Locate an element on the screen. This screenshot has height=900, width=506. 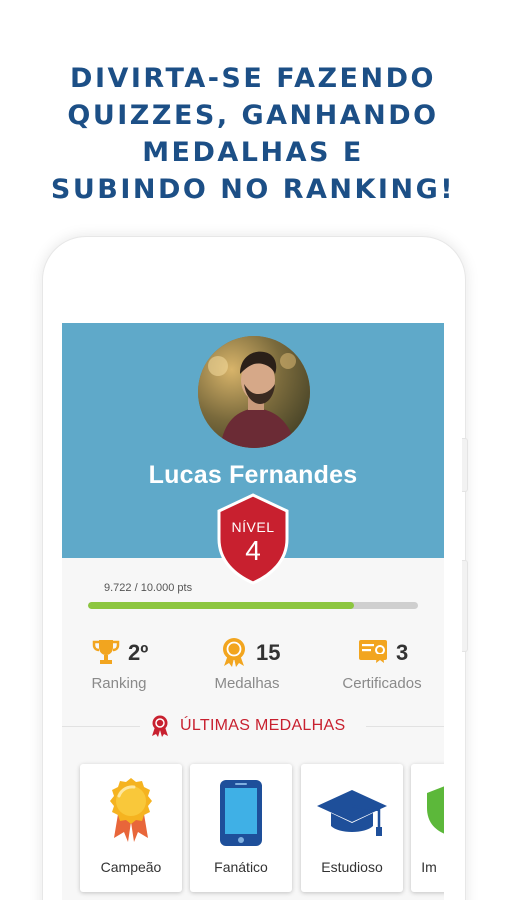
level-label: NÍVEL is located at coordinates (253, 527).